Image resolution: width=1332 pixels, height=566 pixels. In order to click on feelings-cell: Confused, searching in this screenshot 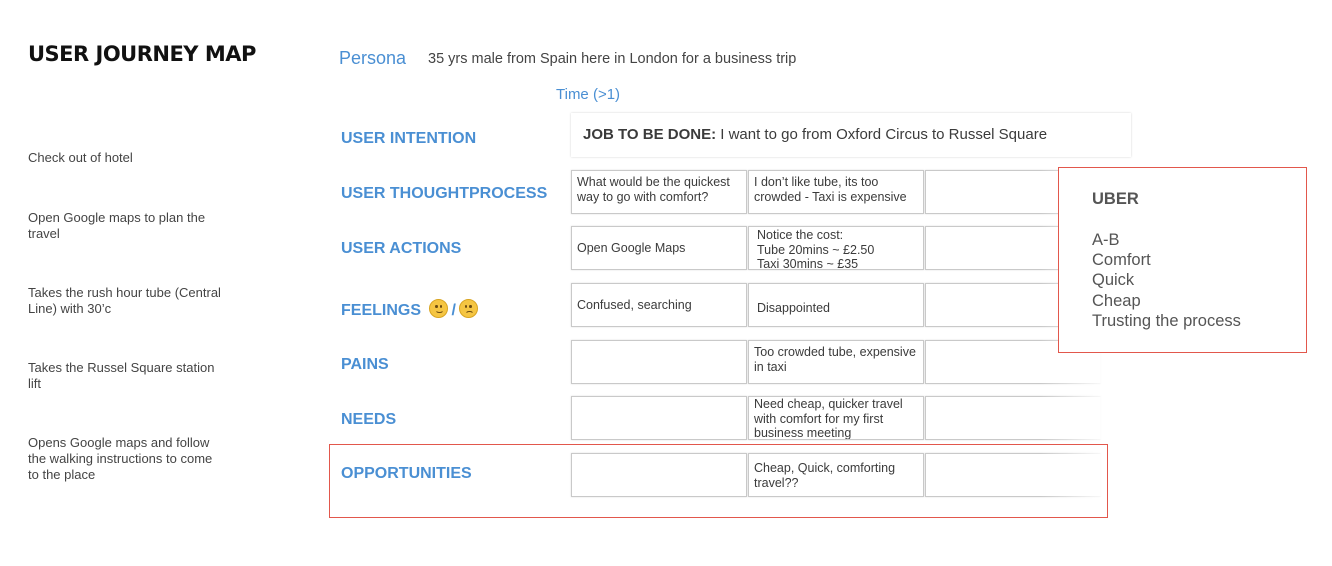, I will do `click(659, 305)`.